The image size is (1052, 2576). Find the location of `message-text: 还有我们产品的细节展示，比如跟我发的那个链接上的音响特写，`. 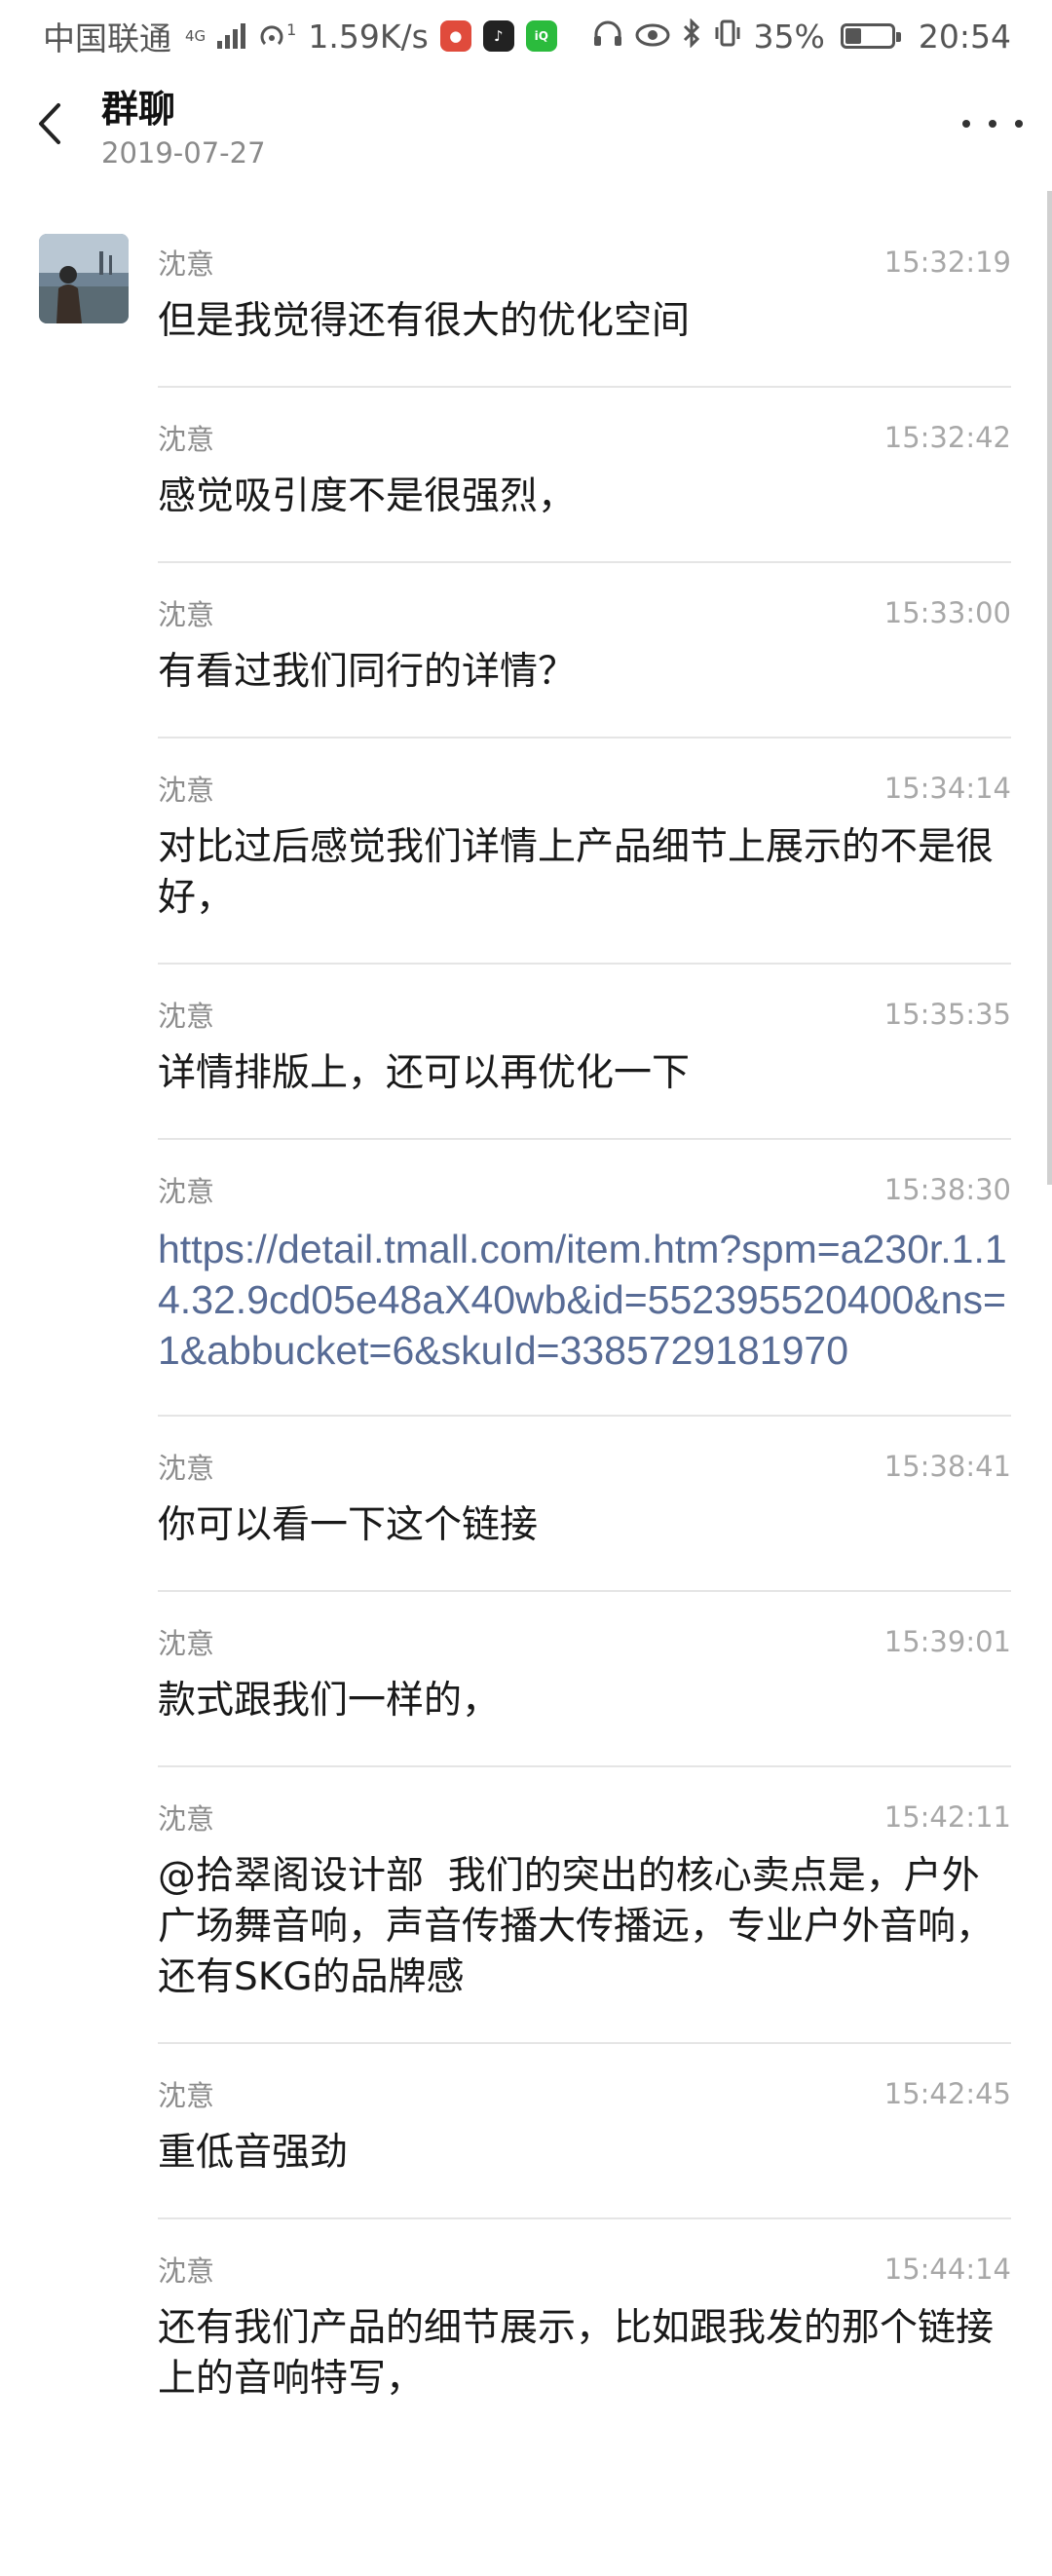

message-text: 还有我们产品的细节展示，比如跟我发的那个链接上的音响特写， is located at coordinates (576, 2353).